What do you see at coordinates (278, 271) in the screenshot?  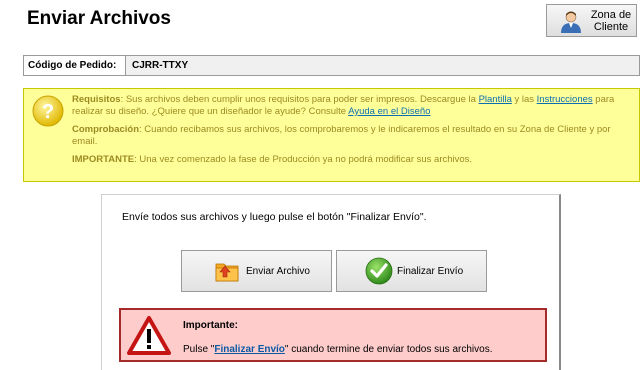 I see `send-file-label: Enviar Archivo` at bounding box center [278, 271].